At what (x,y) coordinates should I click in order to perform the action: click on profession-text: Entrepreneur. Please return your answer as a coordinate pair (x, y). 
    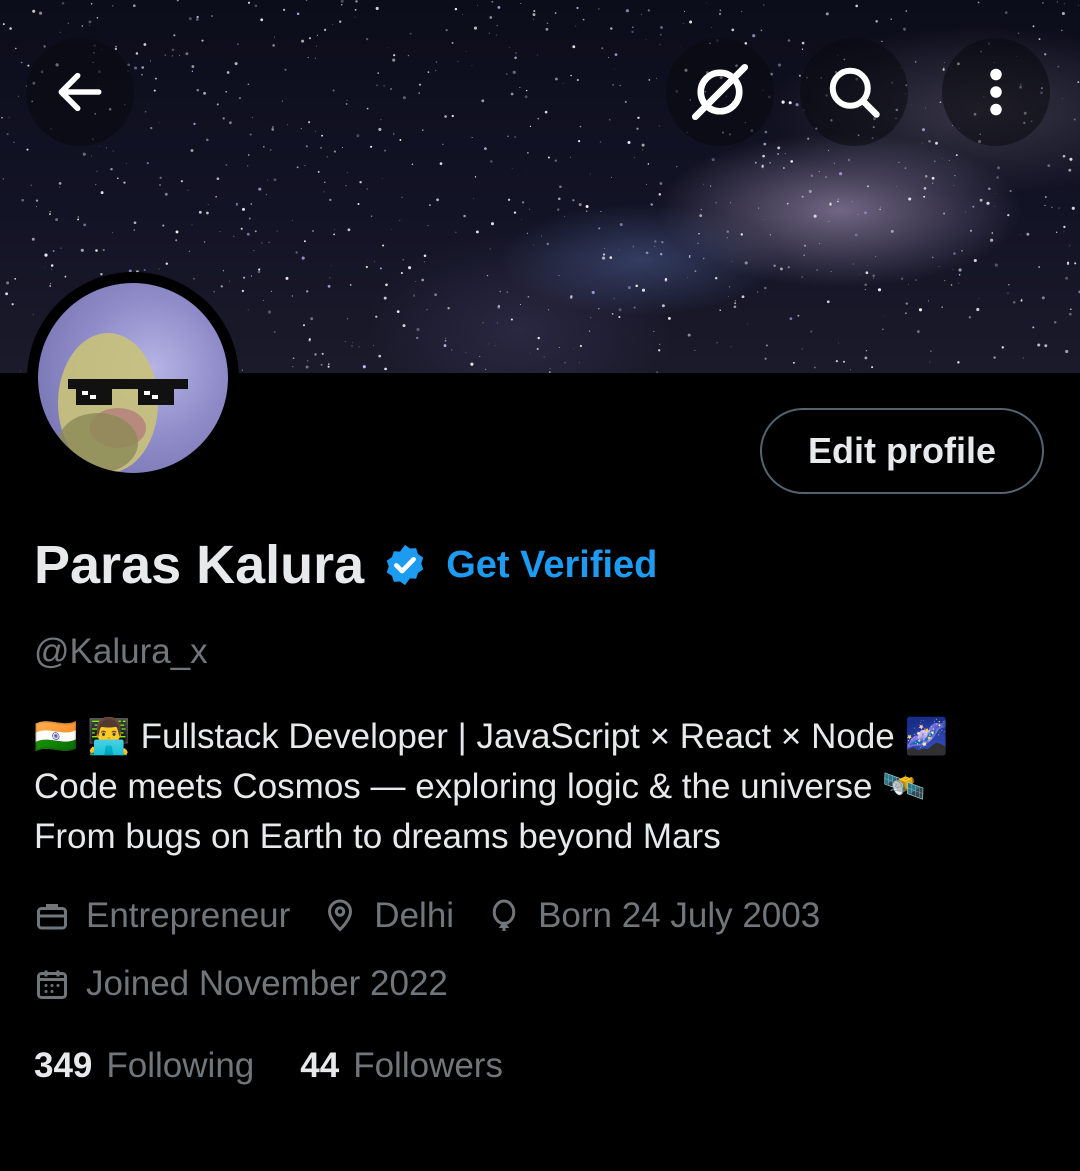
    Looking at the image, I should click on (188, 915).